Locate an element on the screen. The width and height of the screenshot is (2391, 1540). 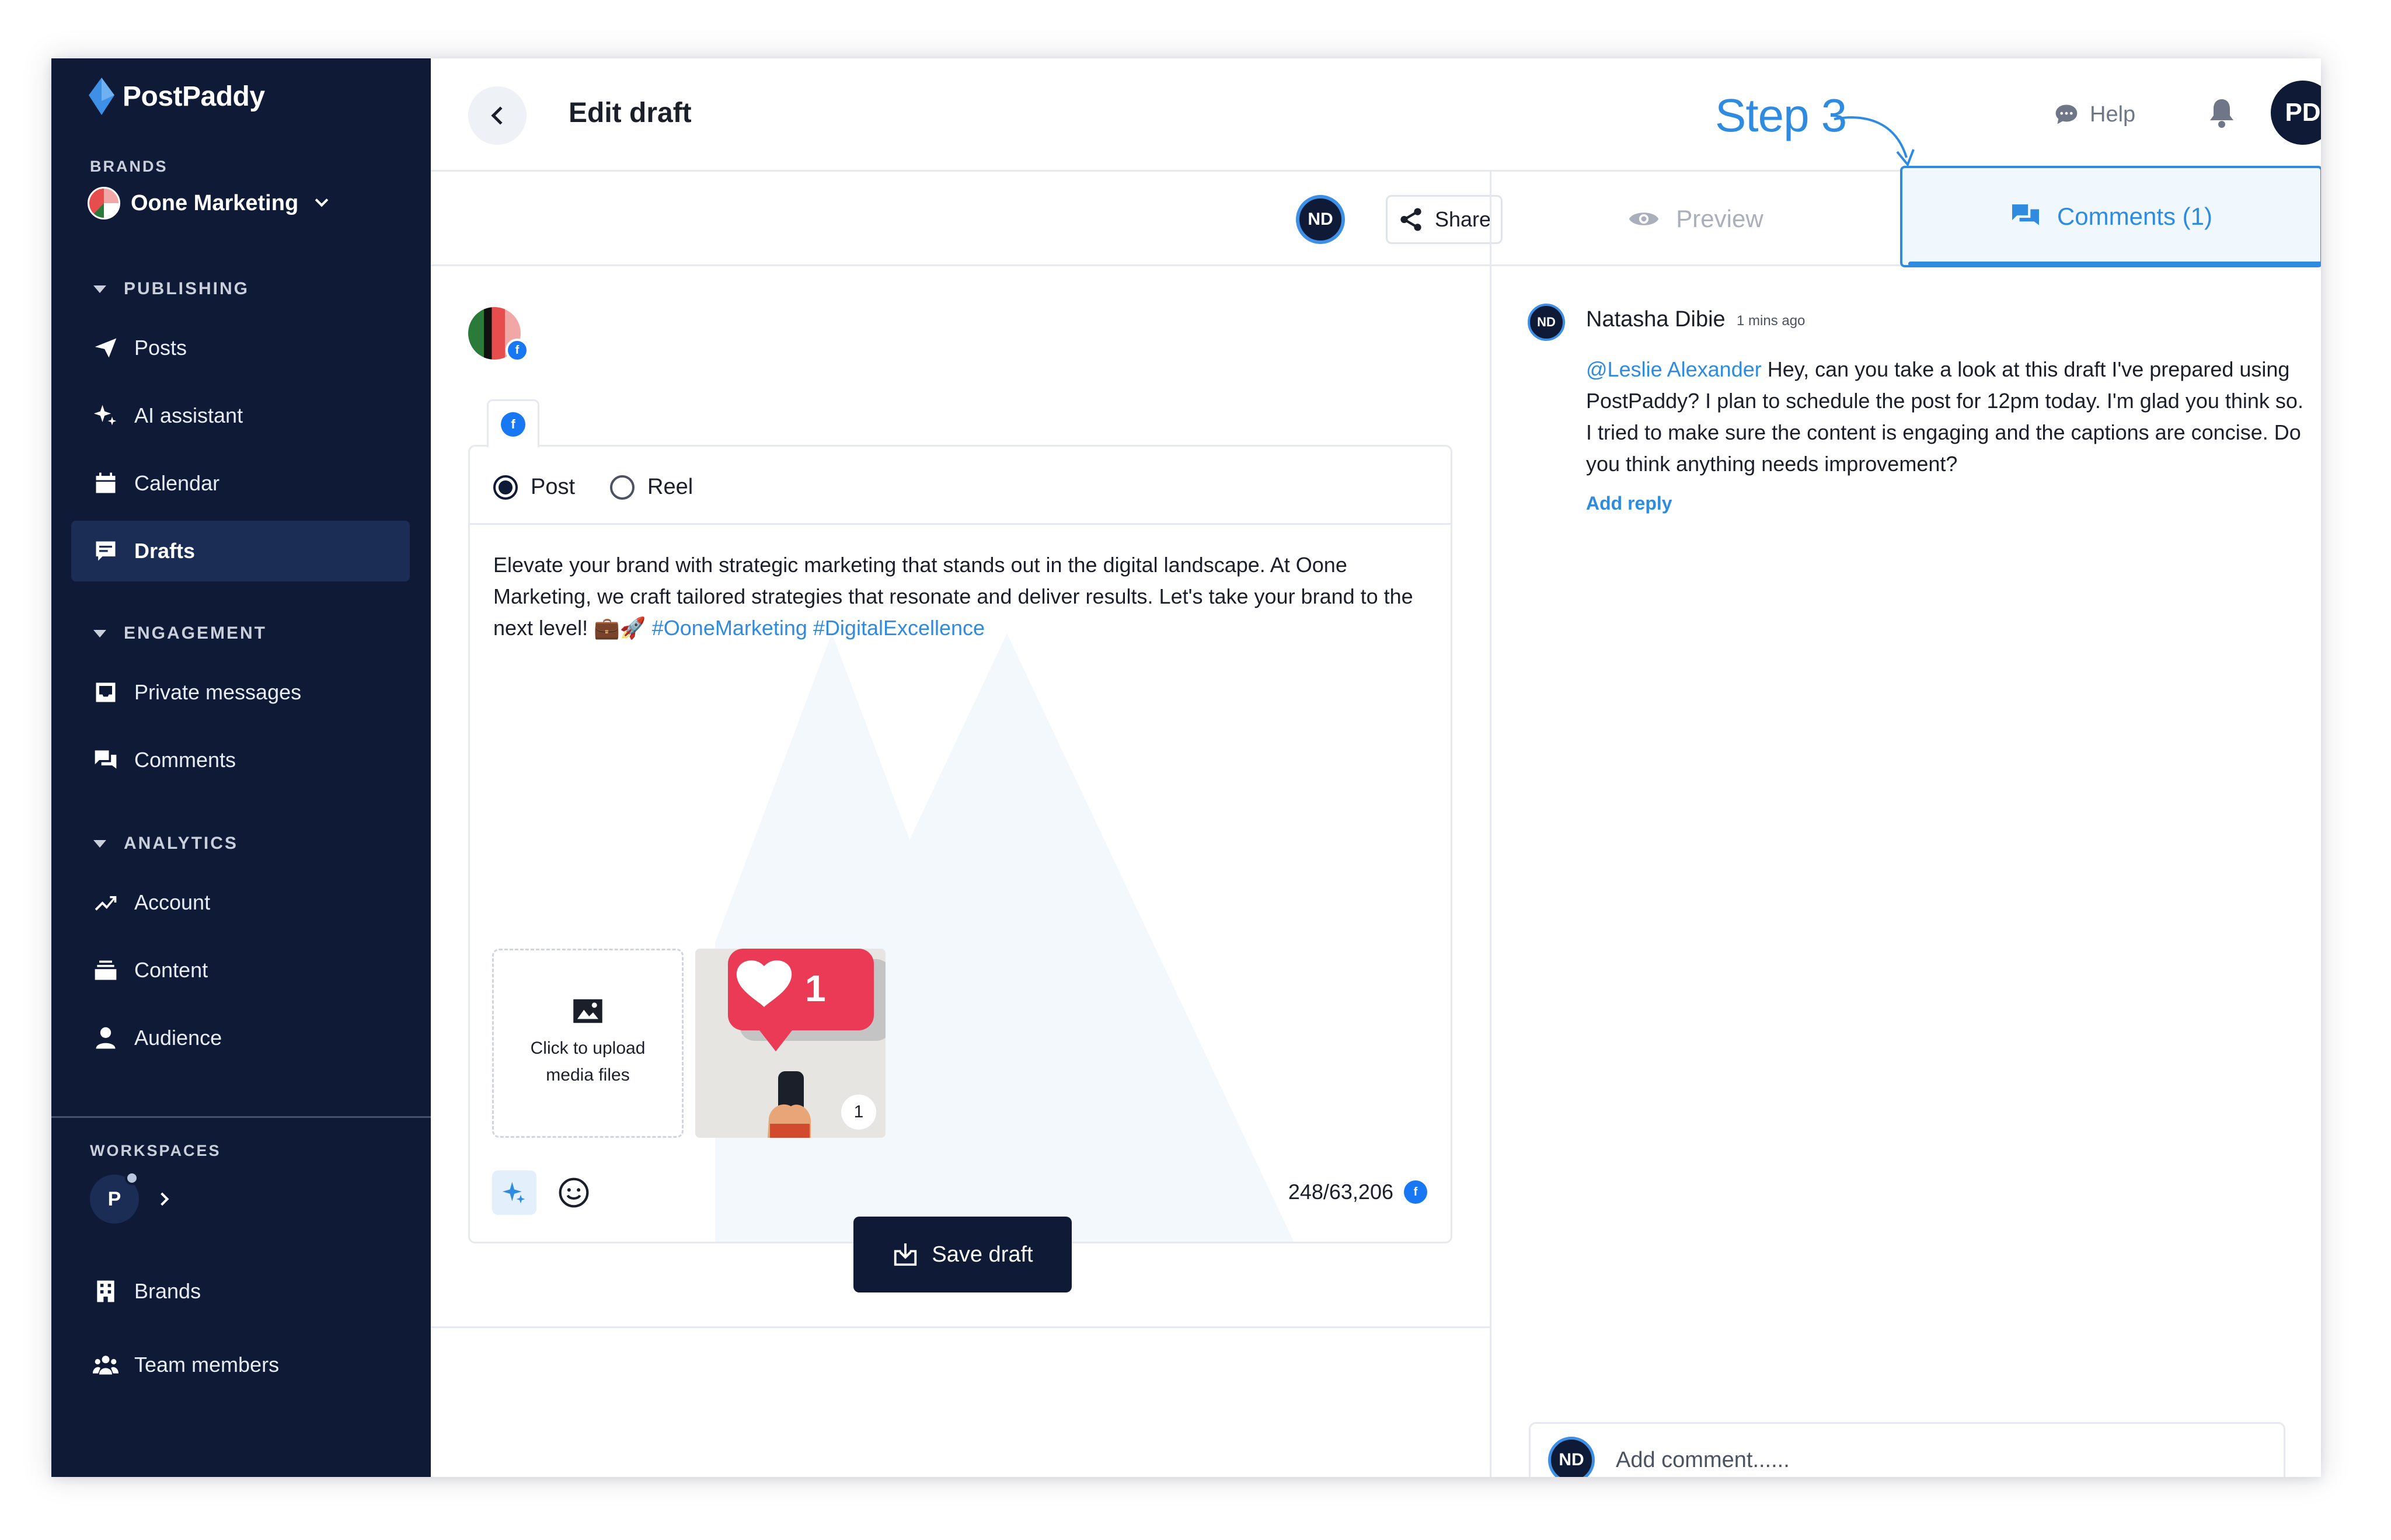
share-button: Share is located at coordinates (1444, 220).